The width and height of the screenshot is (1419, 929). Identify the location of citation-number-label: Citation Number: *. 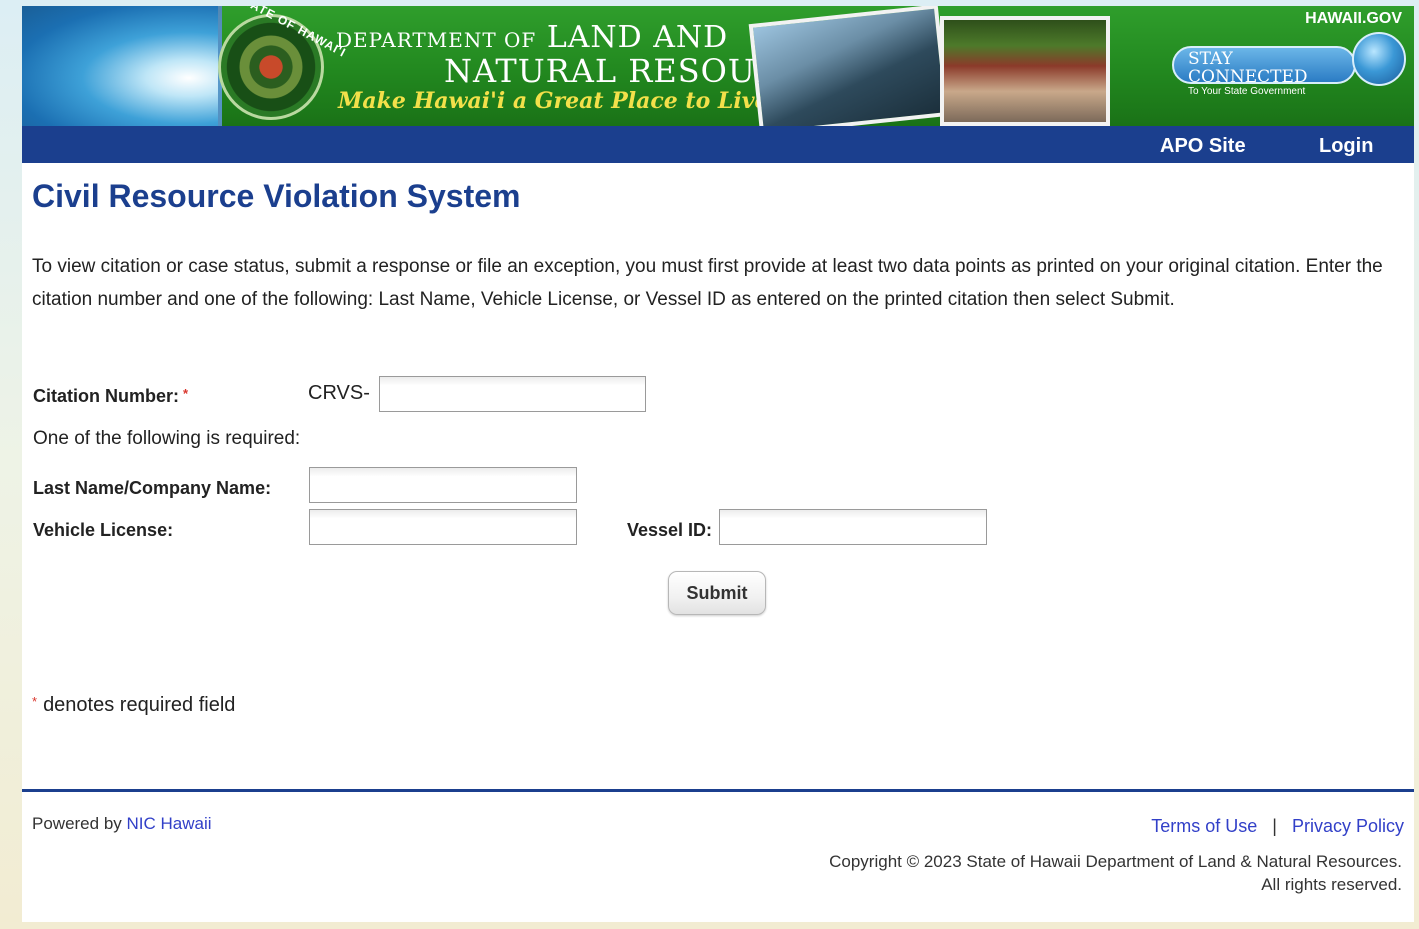
(111, 396).